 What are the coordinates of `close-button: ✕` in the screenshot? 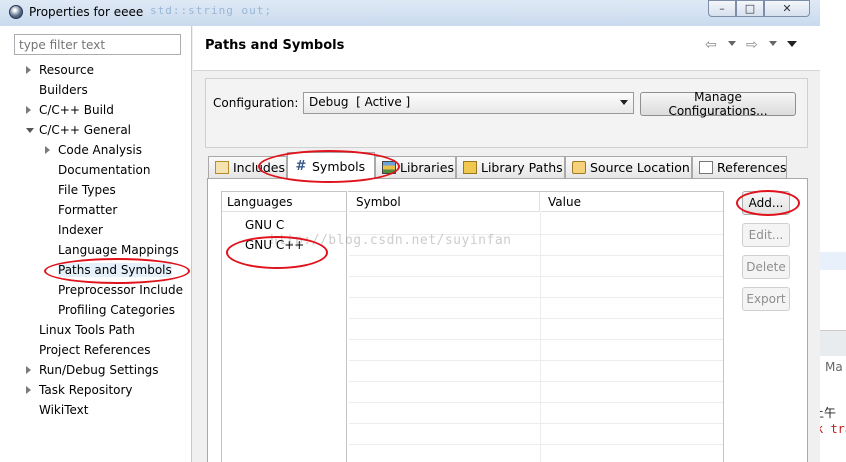 It's located at (787, 8).